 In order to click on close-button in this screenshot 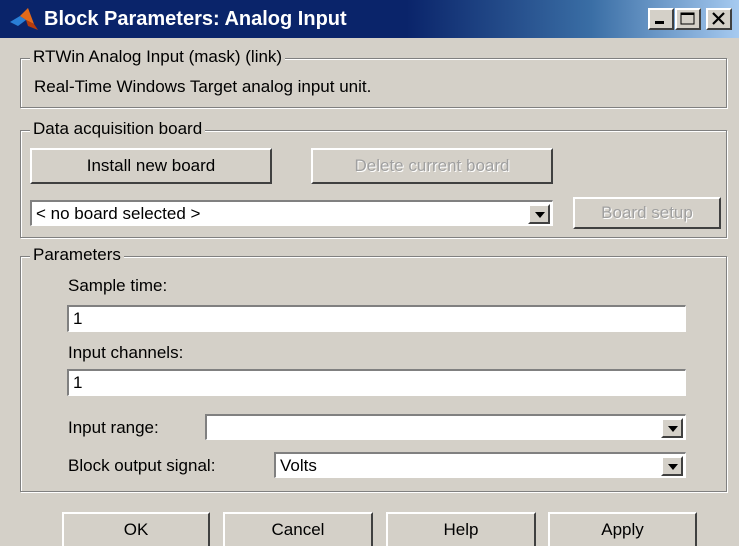, I will do `click(719, 19)`.